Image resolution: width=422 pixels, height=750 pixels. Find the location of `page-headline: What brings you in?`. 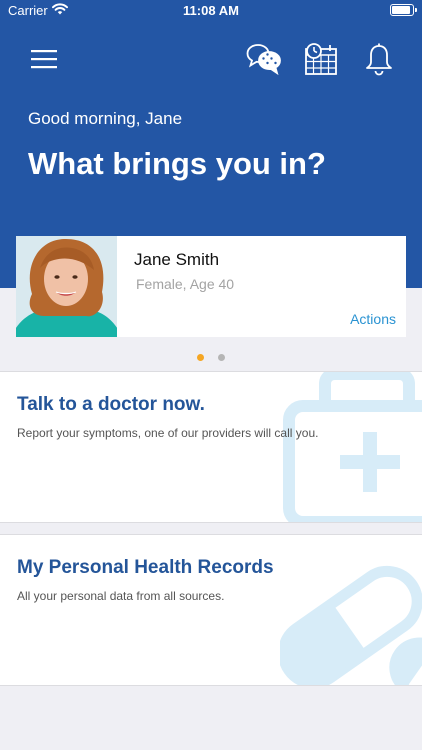

page-headline: What brings you in? is located at coordinates (177, 163).